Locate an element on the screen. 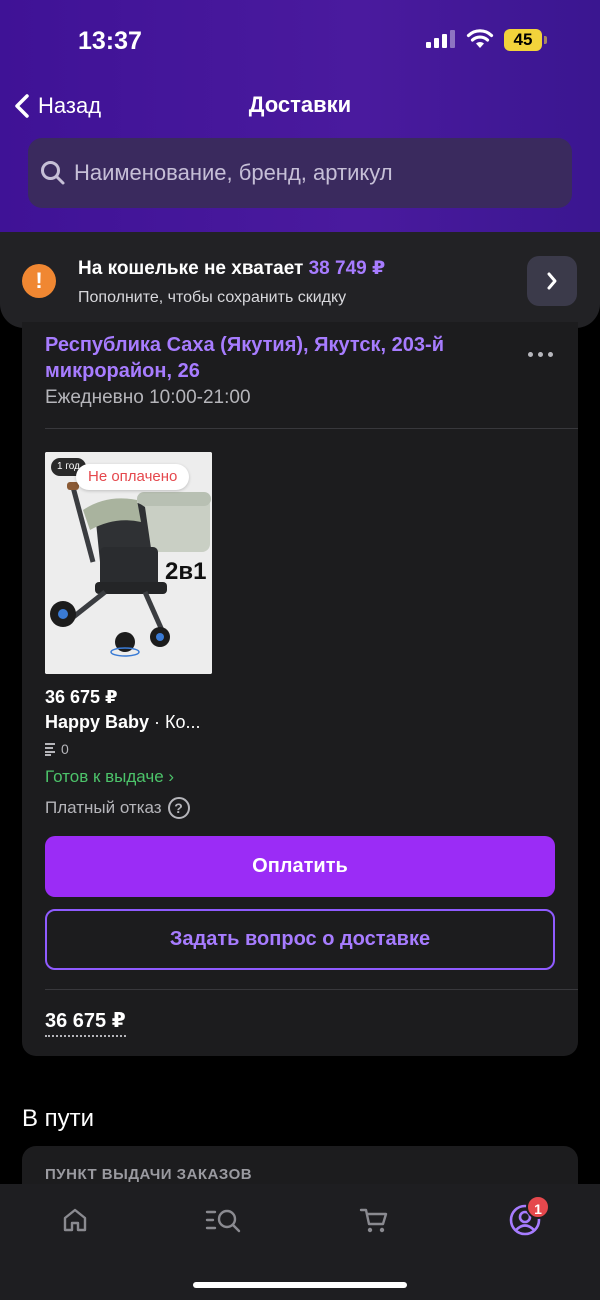 The height and width of the screenshot is (1300, 600). tab-cart is located at coordinates (374, 1220).